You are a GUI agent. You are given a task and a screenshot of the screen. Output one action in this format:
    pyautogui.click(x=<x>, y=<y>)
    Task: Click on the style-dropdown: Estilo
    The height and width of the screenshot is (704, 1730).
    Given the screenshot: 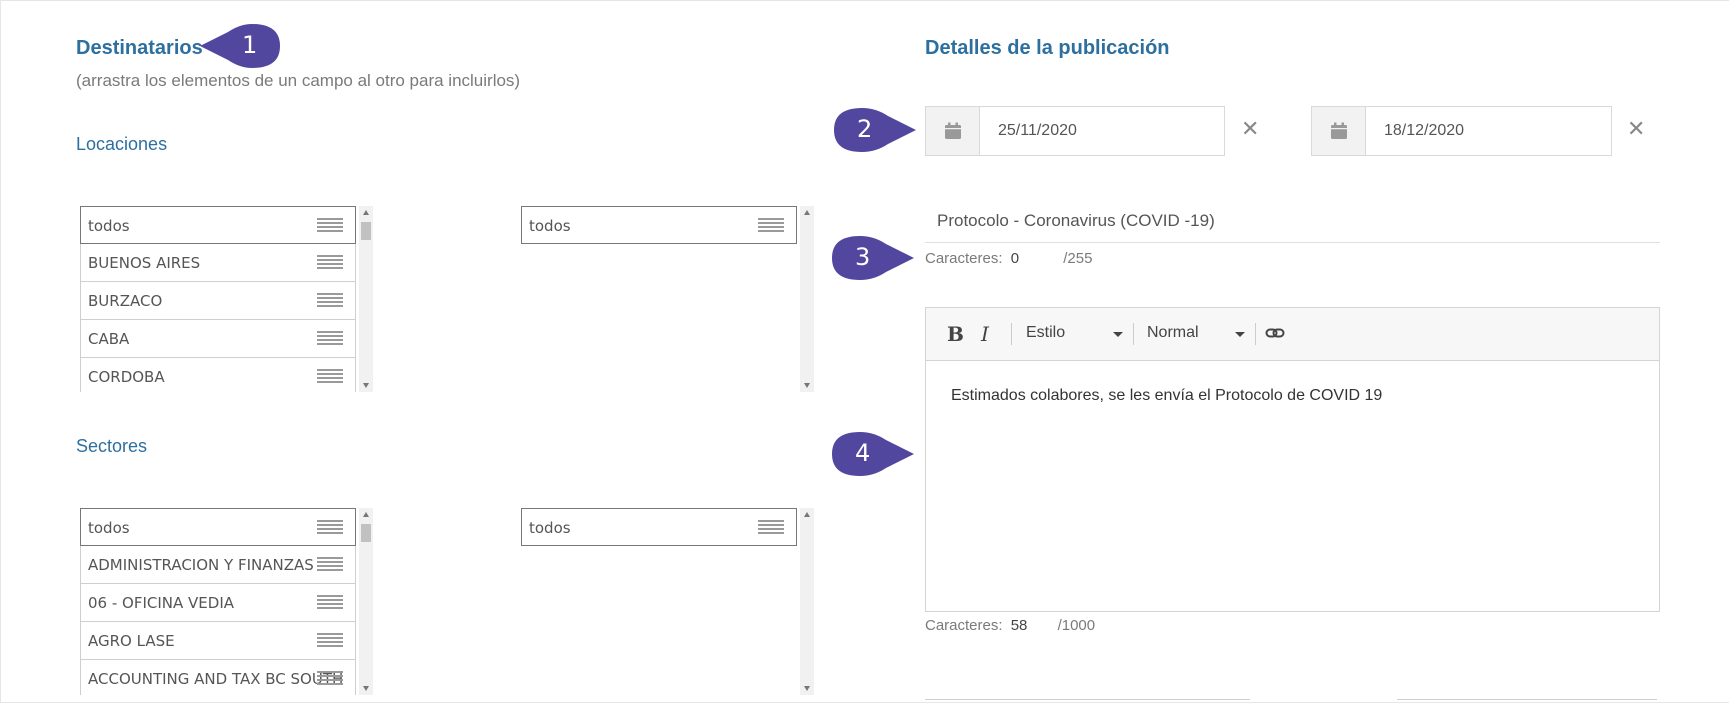 What is the action you would take?
    pyautogui.click(x=1045, y=333)
    